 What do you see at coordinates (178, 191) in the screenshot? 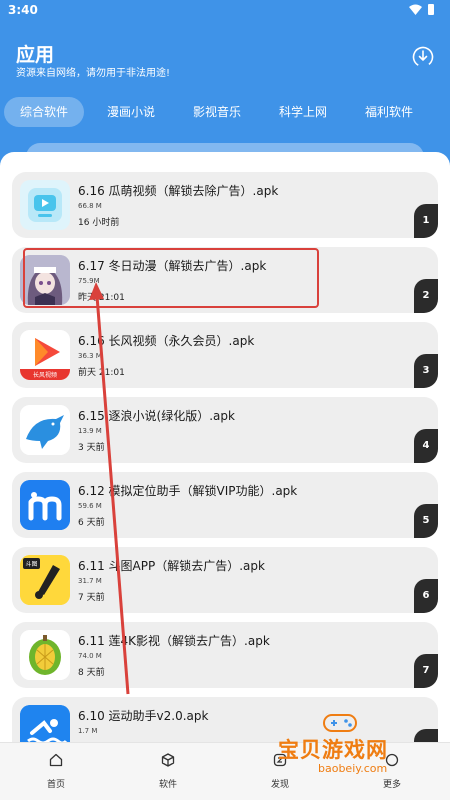
I see `app-title: 6.16 瓜萌视频（解锁去除广告）.apk` at bounding box center [178, 191].